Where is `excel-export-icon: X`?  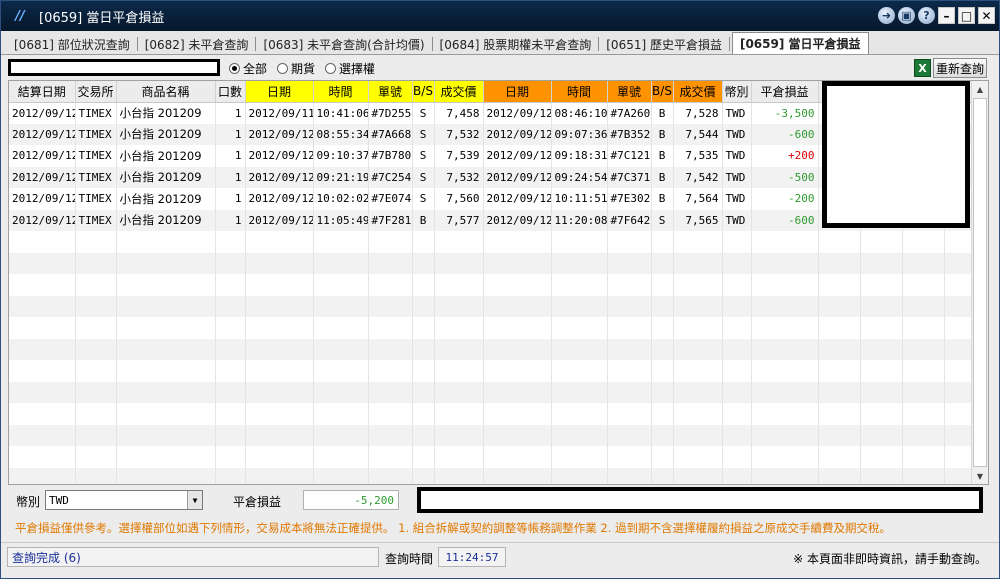
excel-export-icon: X is located at coordinates (922, 68).